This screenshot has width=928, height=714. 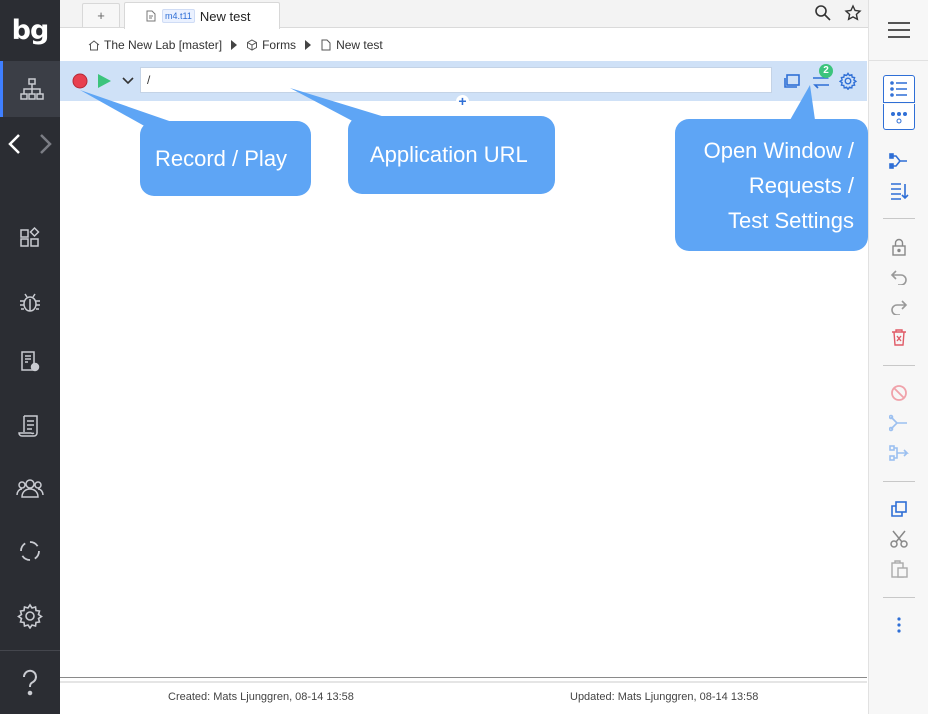 I want to click on copy-icon, so click(x=899, y=509).